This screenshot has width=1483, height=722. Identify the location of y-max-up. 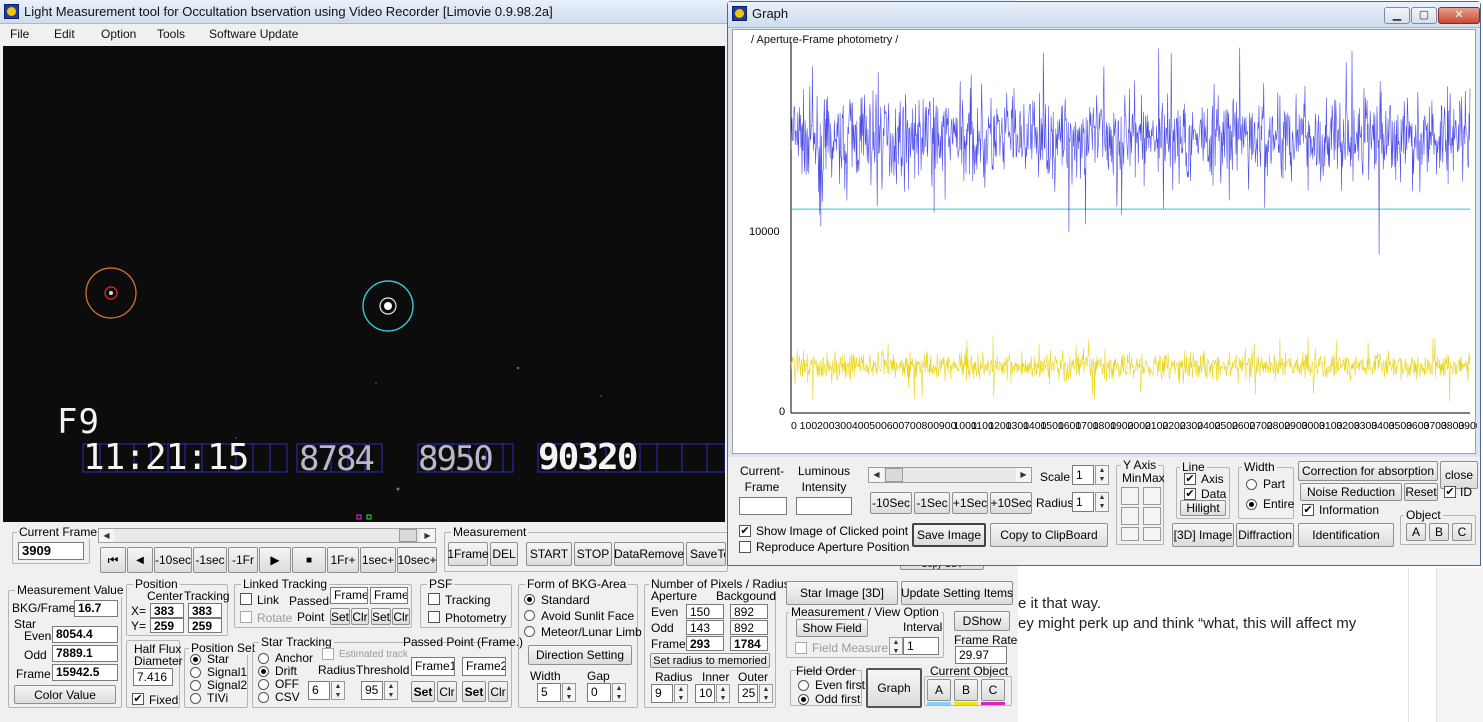
(1152, 496).